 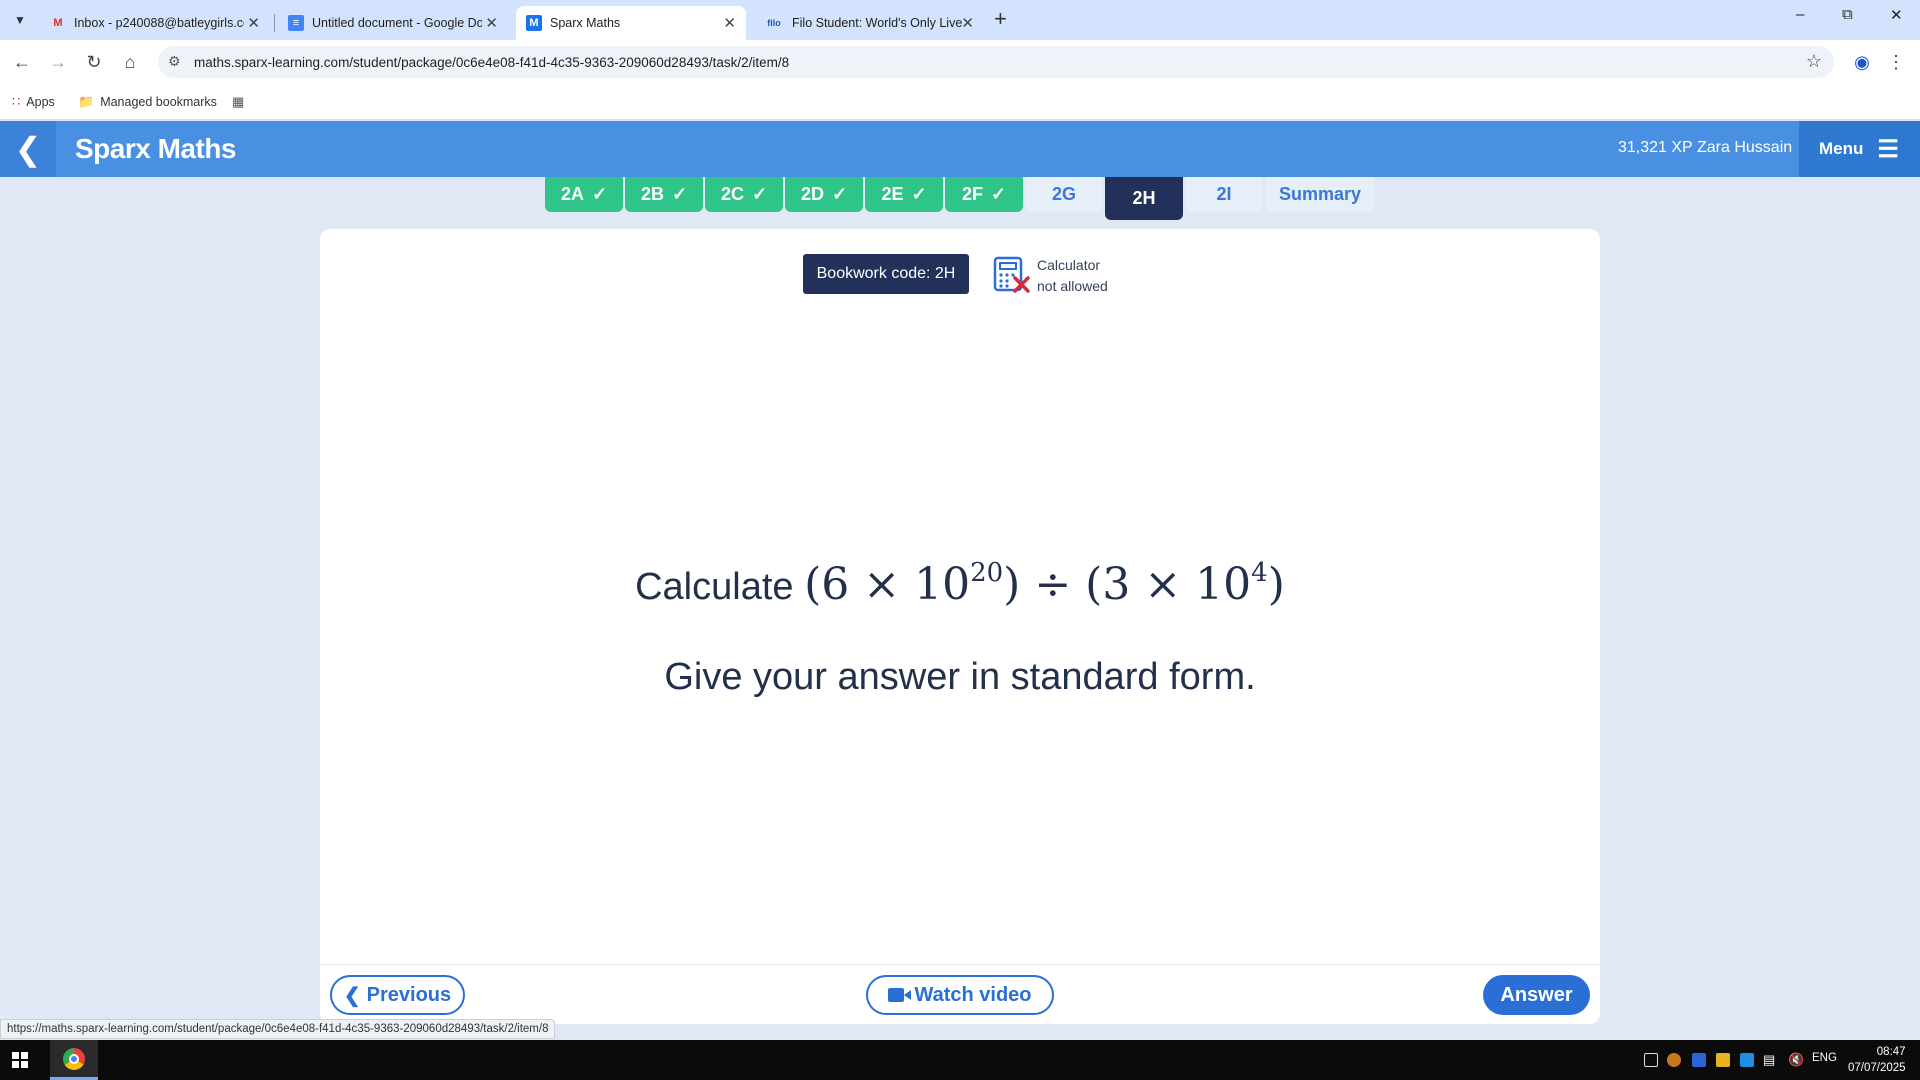 What do you see at coordinates (94, 62) in the screenshot?
I see `reload-icon: ↻` at bounding box center [94, 62].